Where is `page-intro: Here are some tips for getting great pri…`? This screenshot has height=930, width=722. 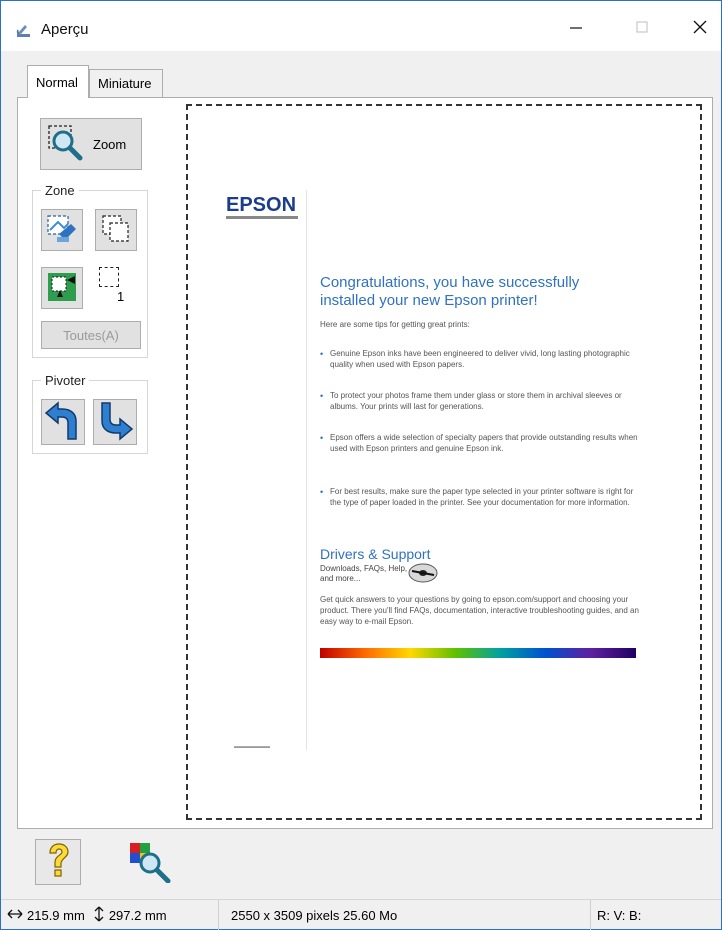
page-intro: Here are some tips for getting great pri… is located at coordinates (395, 324).